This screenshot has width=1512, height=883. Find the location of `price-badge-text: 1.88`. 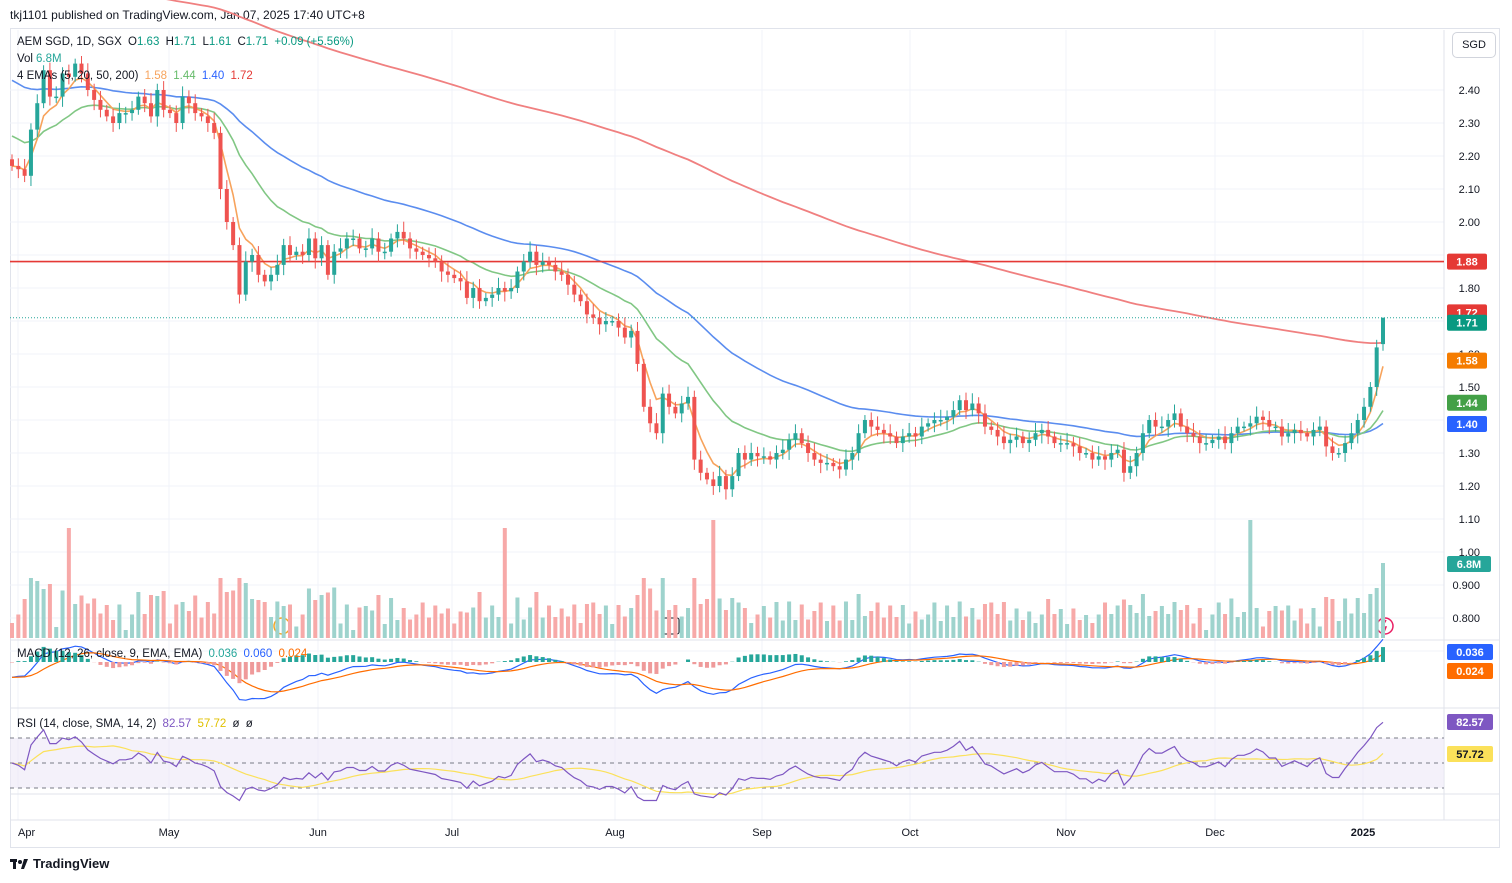

price-badge-text: 1.88 is located at coordinates (1466, 263).